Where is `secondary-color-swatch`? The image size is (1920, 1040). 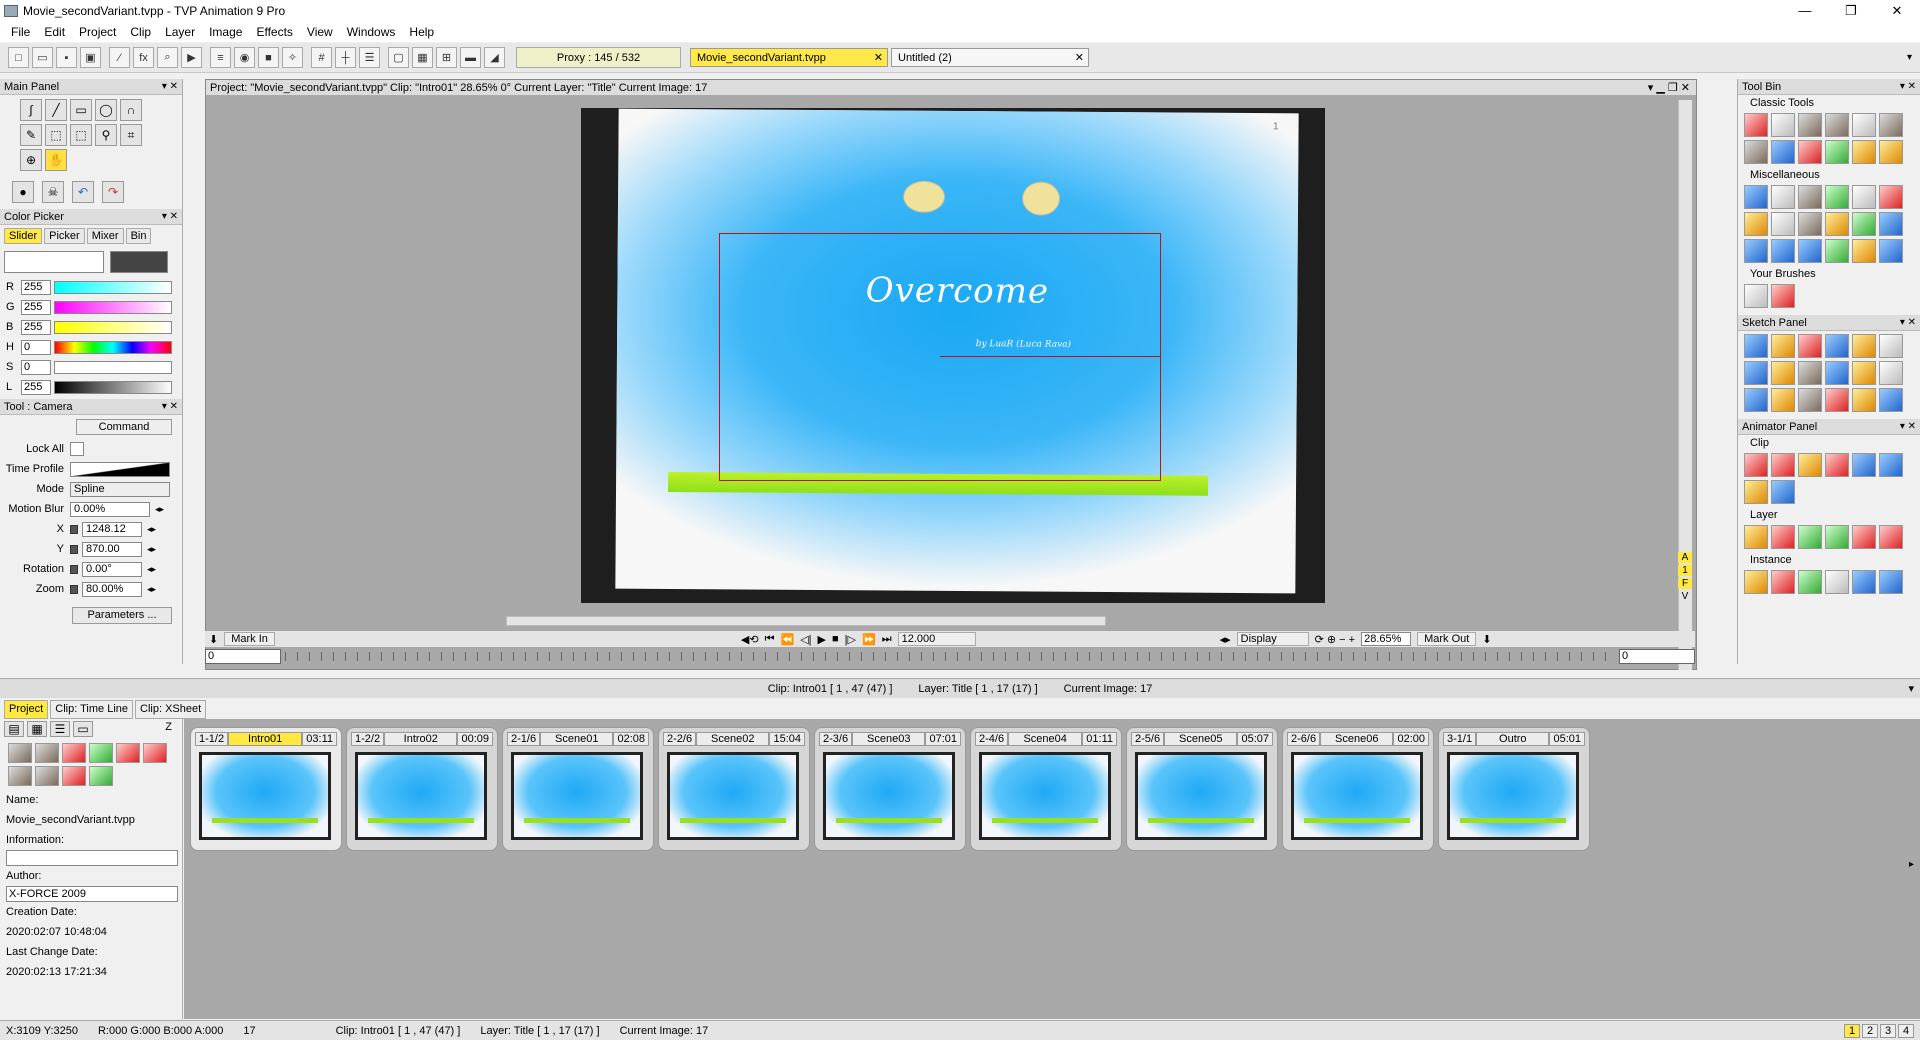
secondary-color-swatch is located at coordinates (139, 262).